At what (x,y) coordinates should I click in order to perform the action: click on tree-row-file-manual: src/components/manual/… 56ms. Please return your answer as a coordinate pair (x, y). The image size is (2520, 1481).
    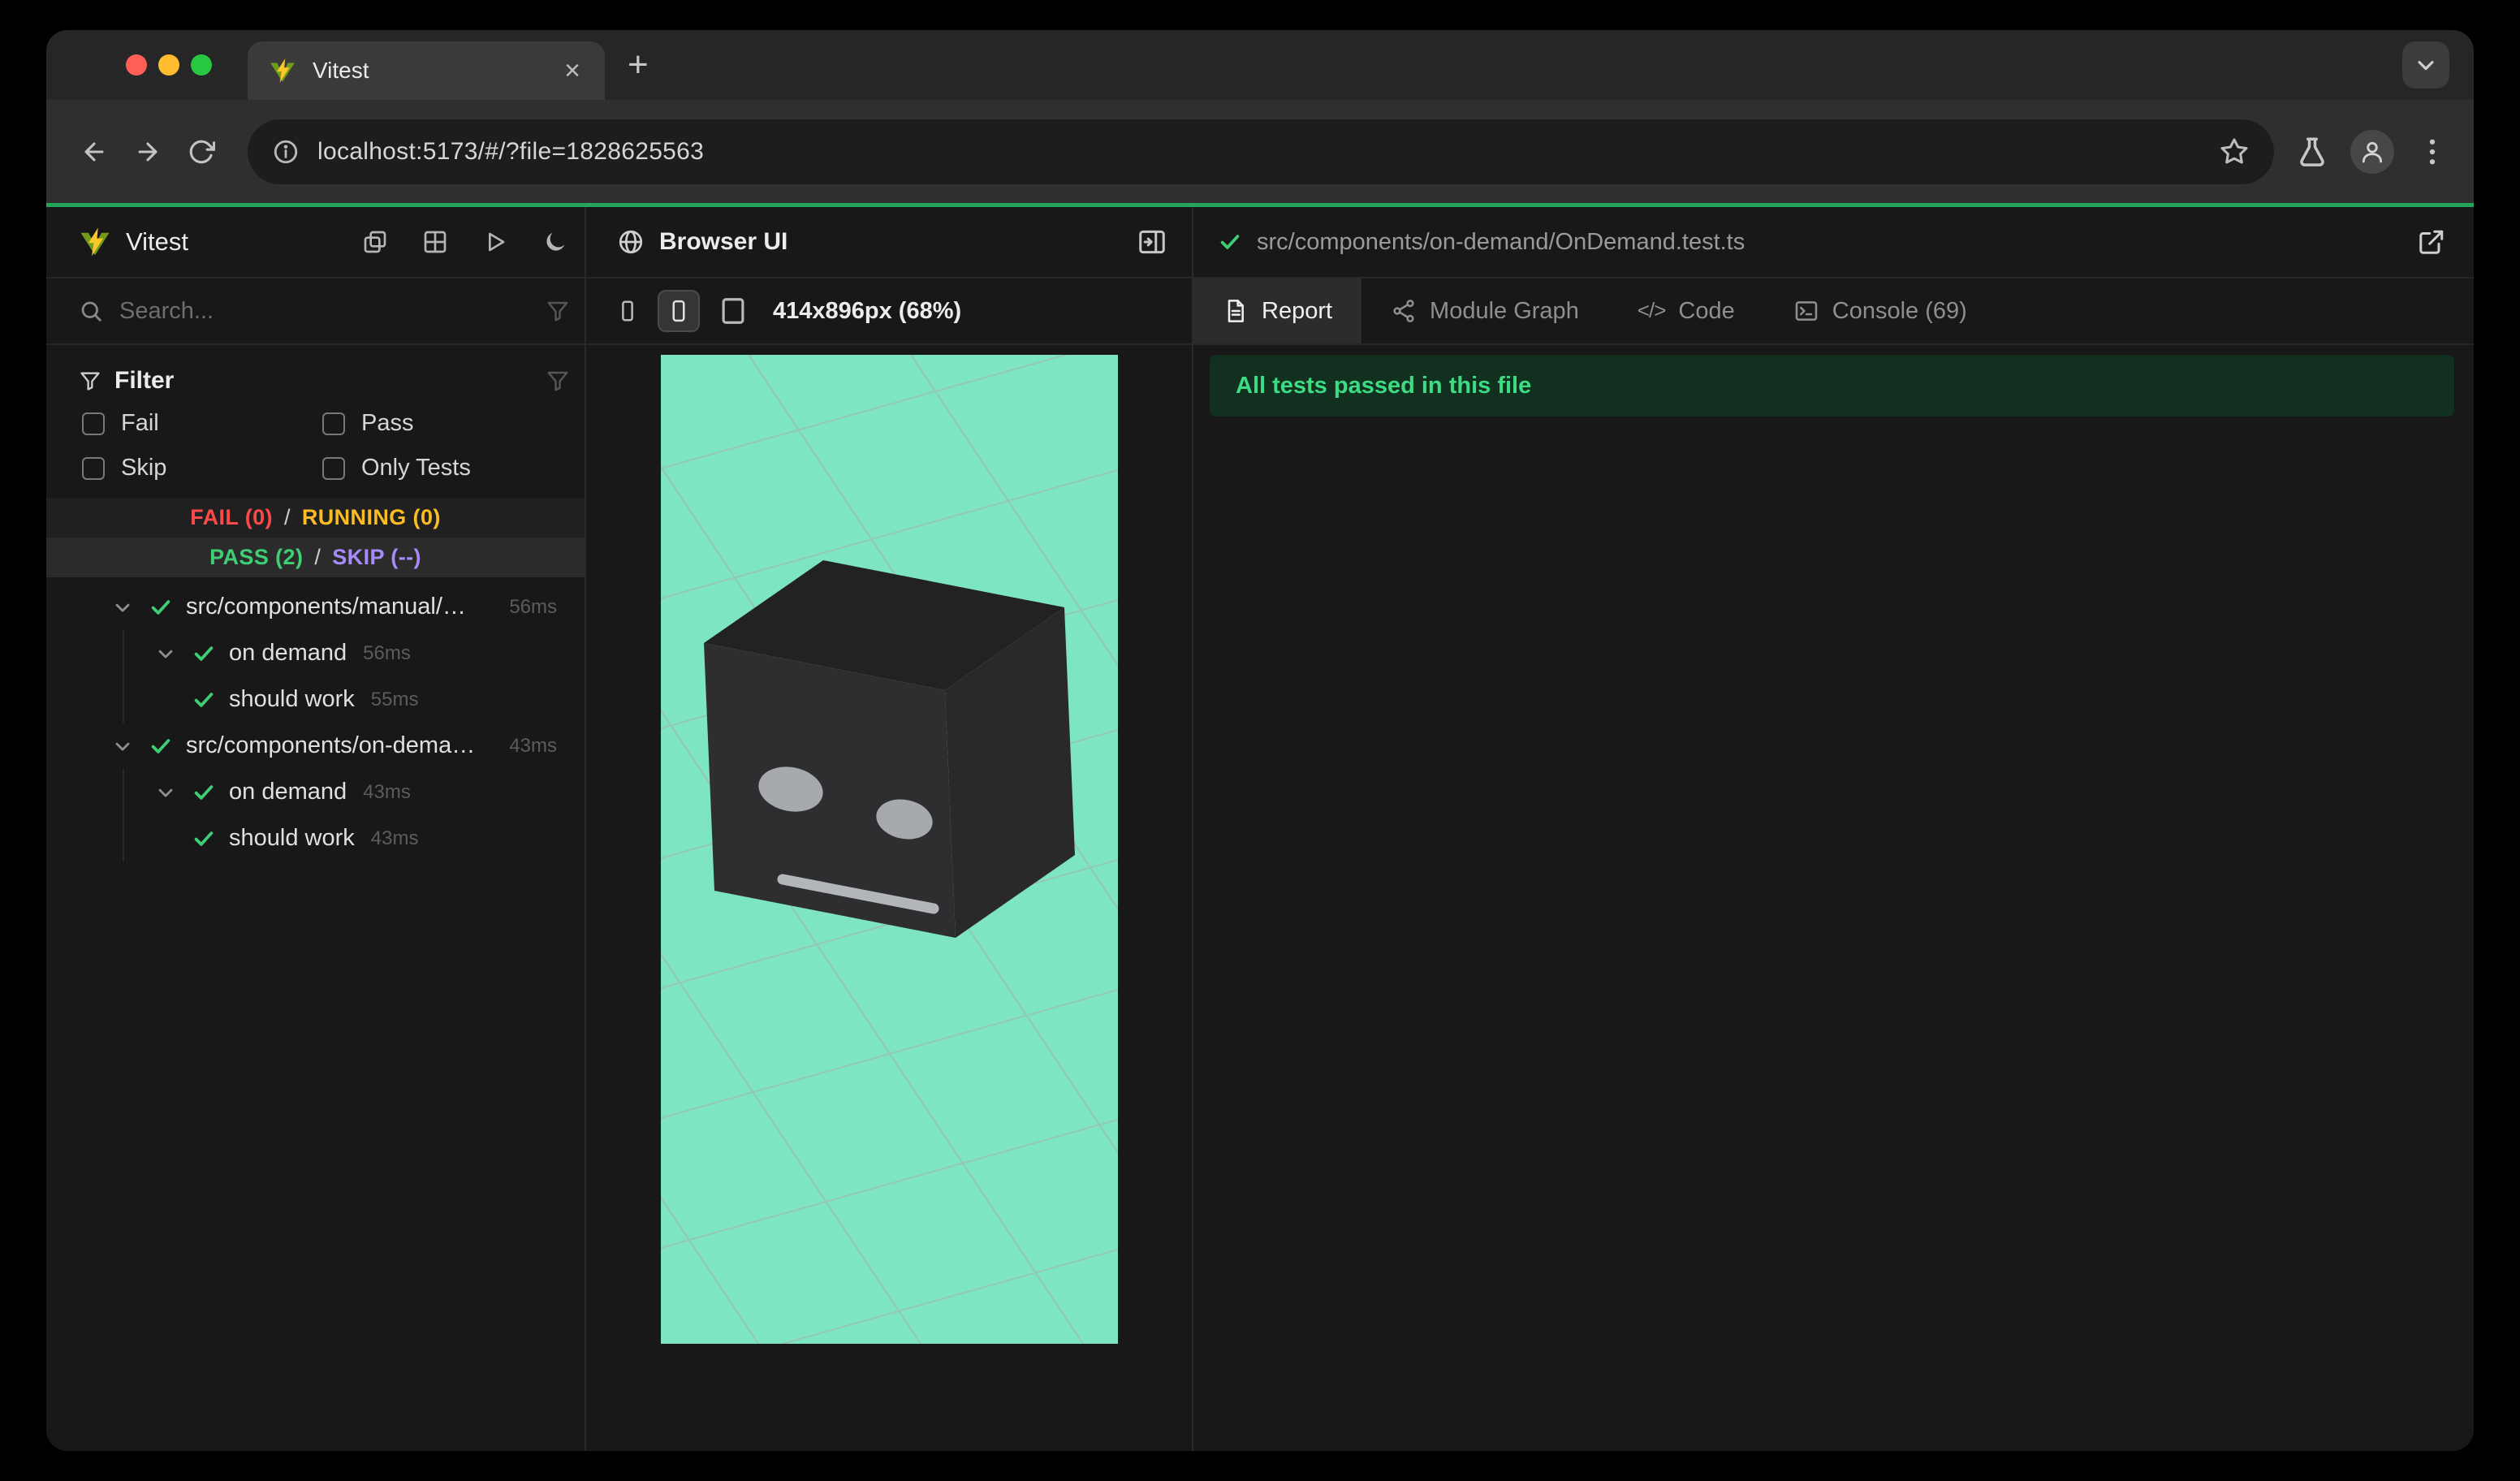
    Looking at the image, I should click on (315, 607).